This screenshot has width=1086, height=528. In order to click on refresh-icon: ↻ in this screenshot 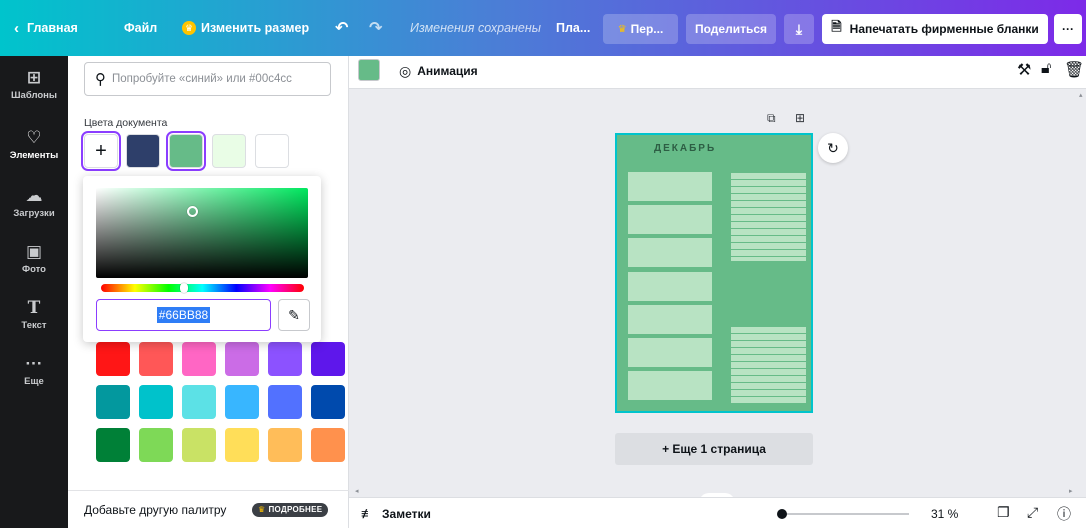, I will do `click(833, 148)`.